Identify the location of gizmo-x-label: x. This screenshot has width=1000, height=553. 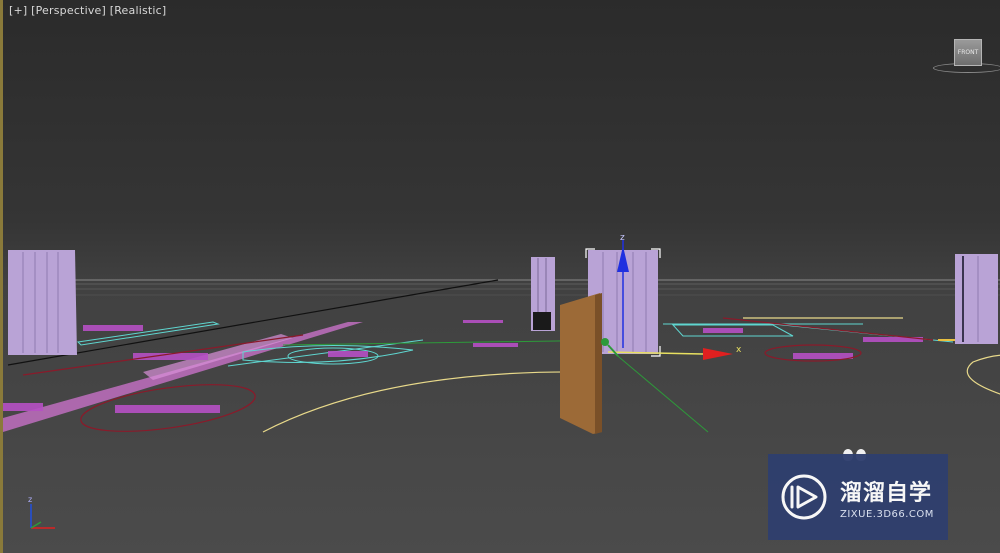
(739, 350).